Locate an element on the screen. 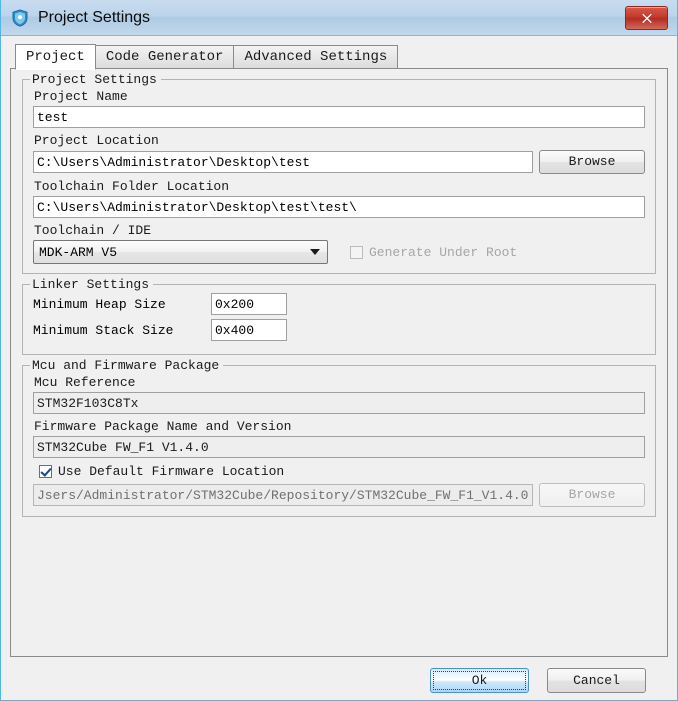 This screenshot has height=701, width=678. label-minimum-stack-size: Minimum Stack Size is located at coordinates (103, 330).